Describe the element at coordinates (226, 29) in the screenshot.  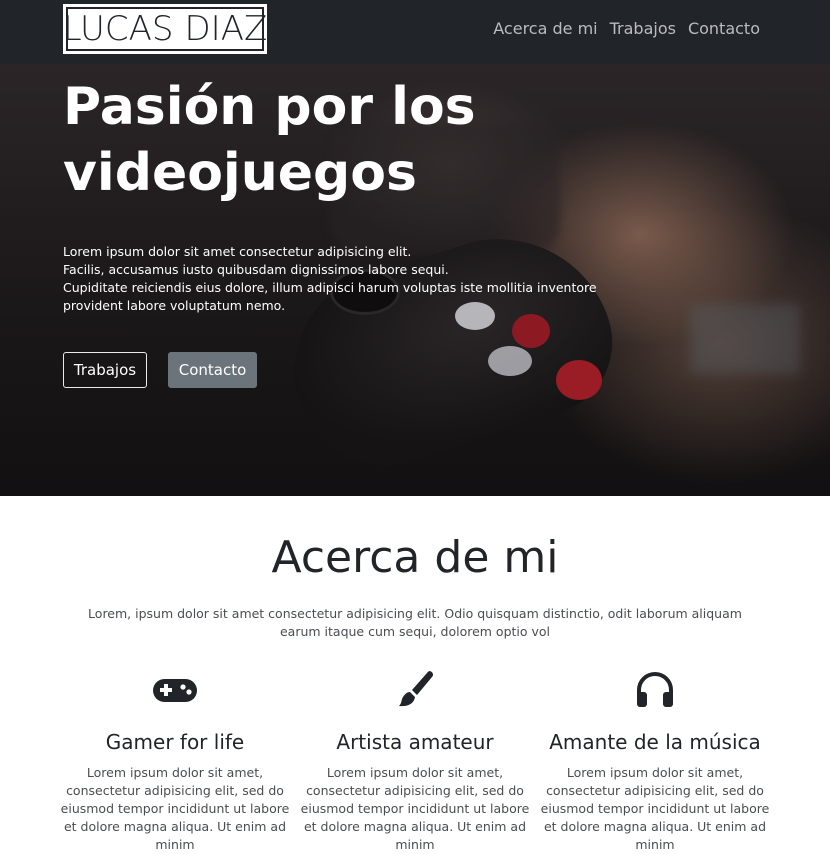
I see `logo-last-name: DIAZ` at that location.